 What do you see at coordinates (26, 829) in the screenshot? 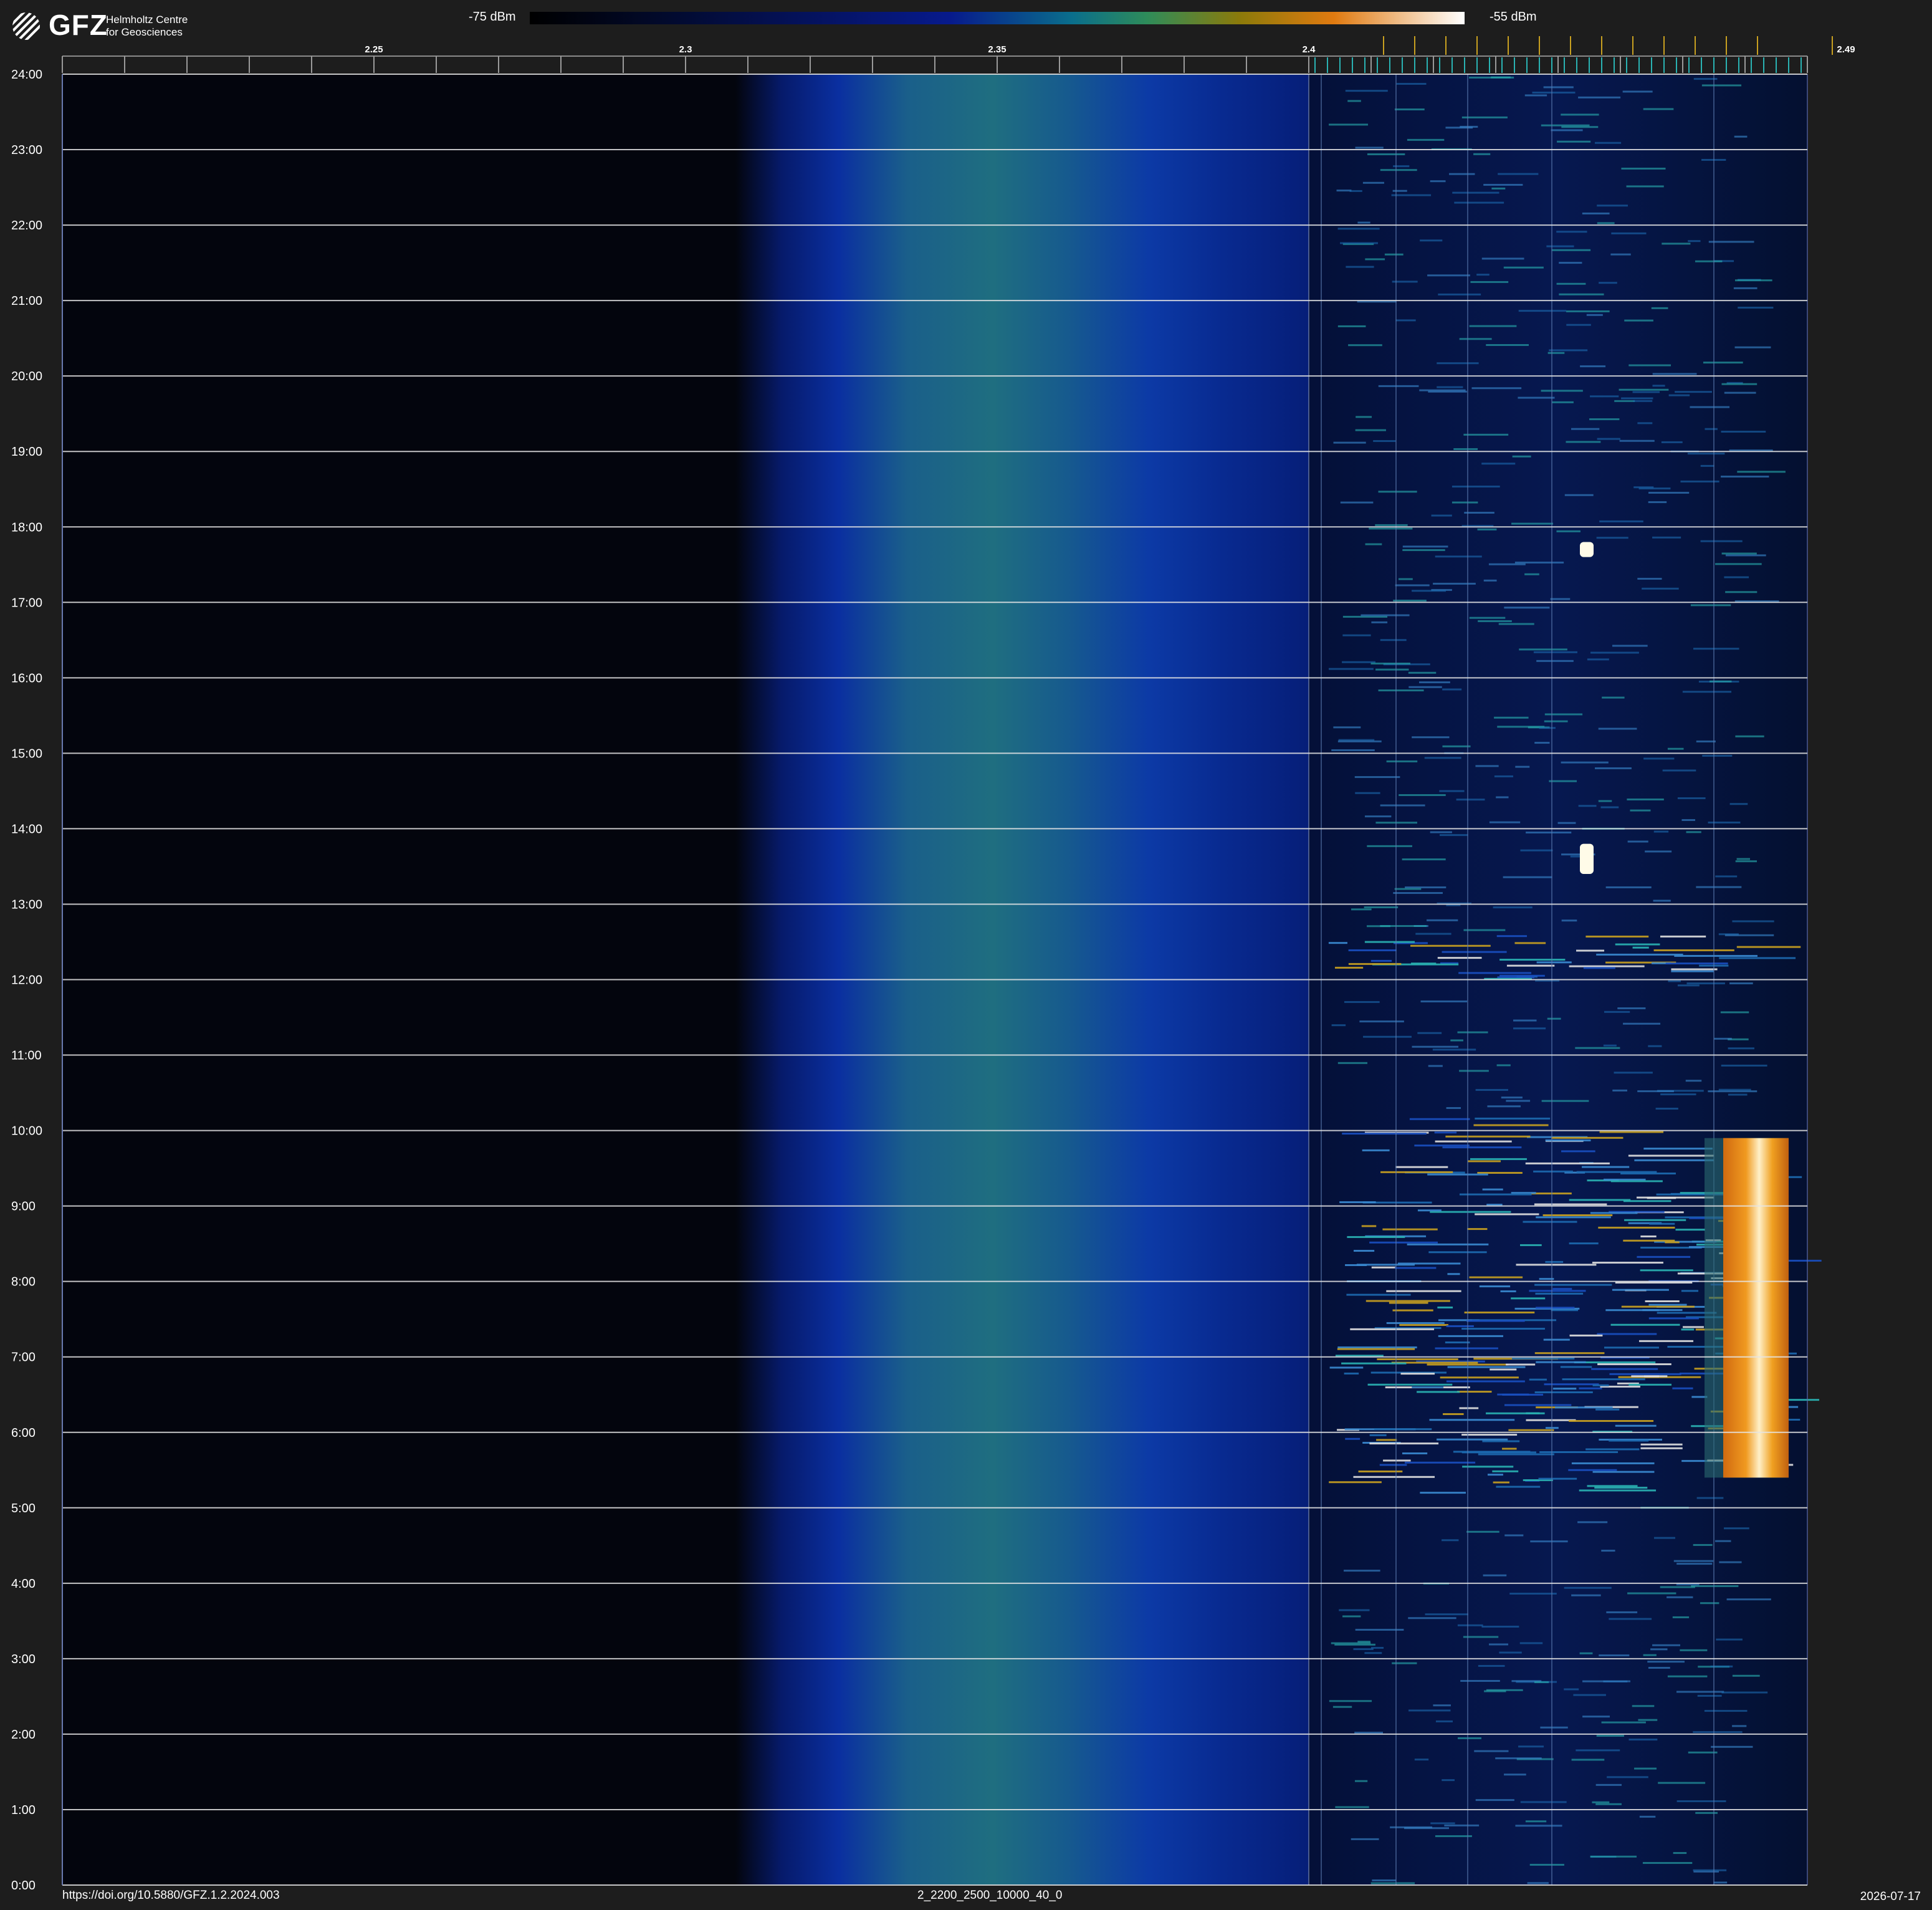
I see `y-tick-label: 14:00` at bounding box center [26, 829].